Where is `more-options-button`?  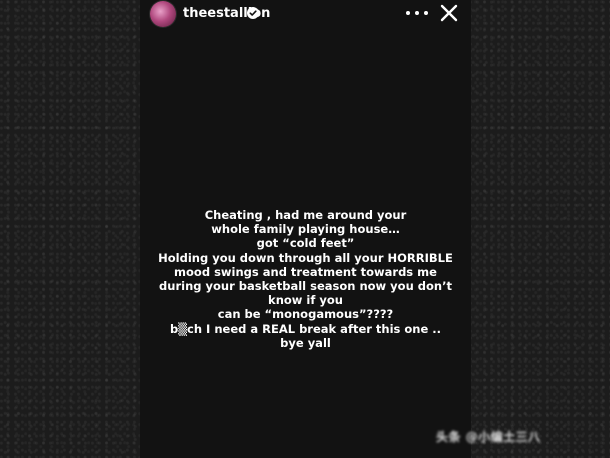 more-options-button is located at coordinates (417, 13).